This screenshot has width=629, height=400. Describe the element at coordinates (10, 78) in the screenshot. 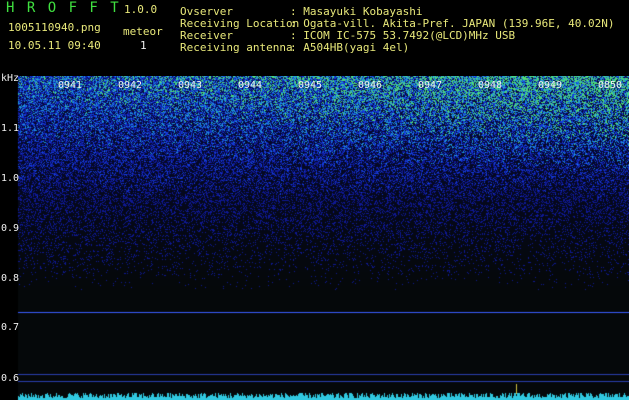

I see `y-axis-unit: kHz` at that location.